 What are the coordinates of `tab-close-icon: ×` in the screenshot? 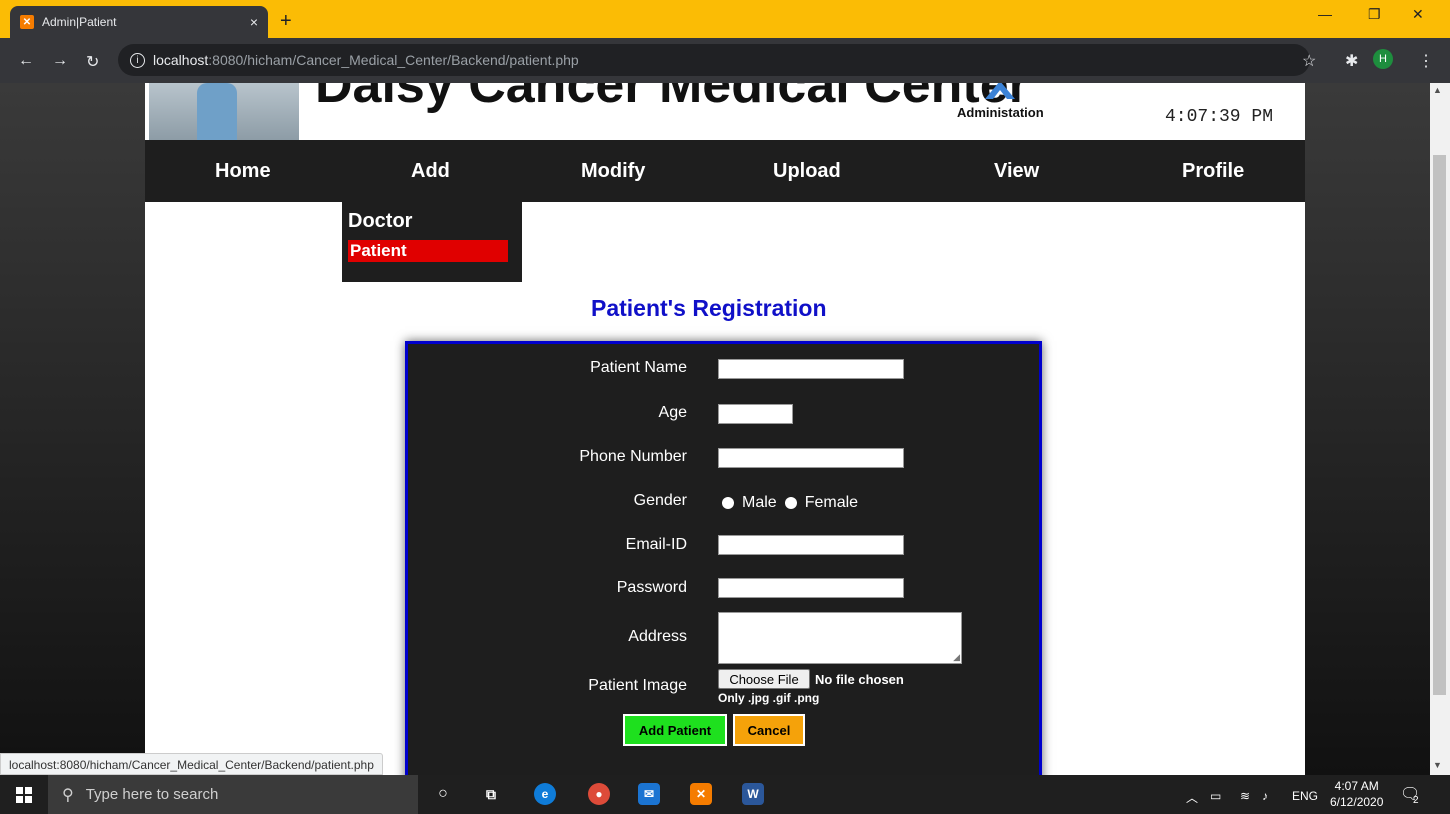 It's located at (254, 22).